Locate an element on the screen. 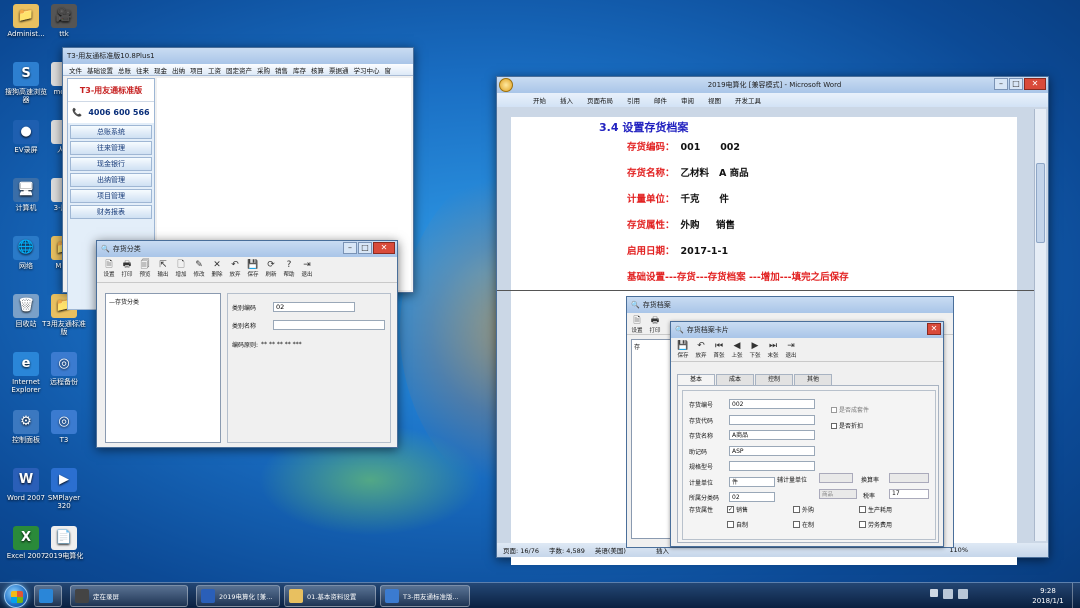 The width and height of the screenshot is (1080, 608). maximize-button: □ is located at coordinates (365, 248).